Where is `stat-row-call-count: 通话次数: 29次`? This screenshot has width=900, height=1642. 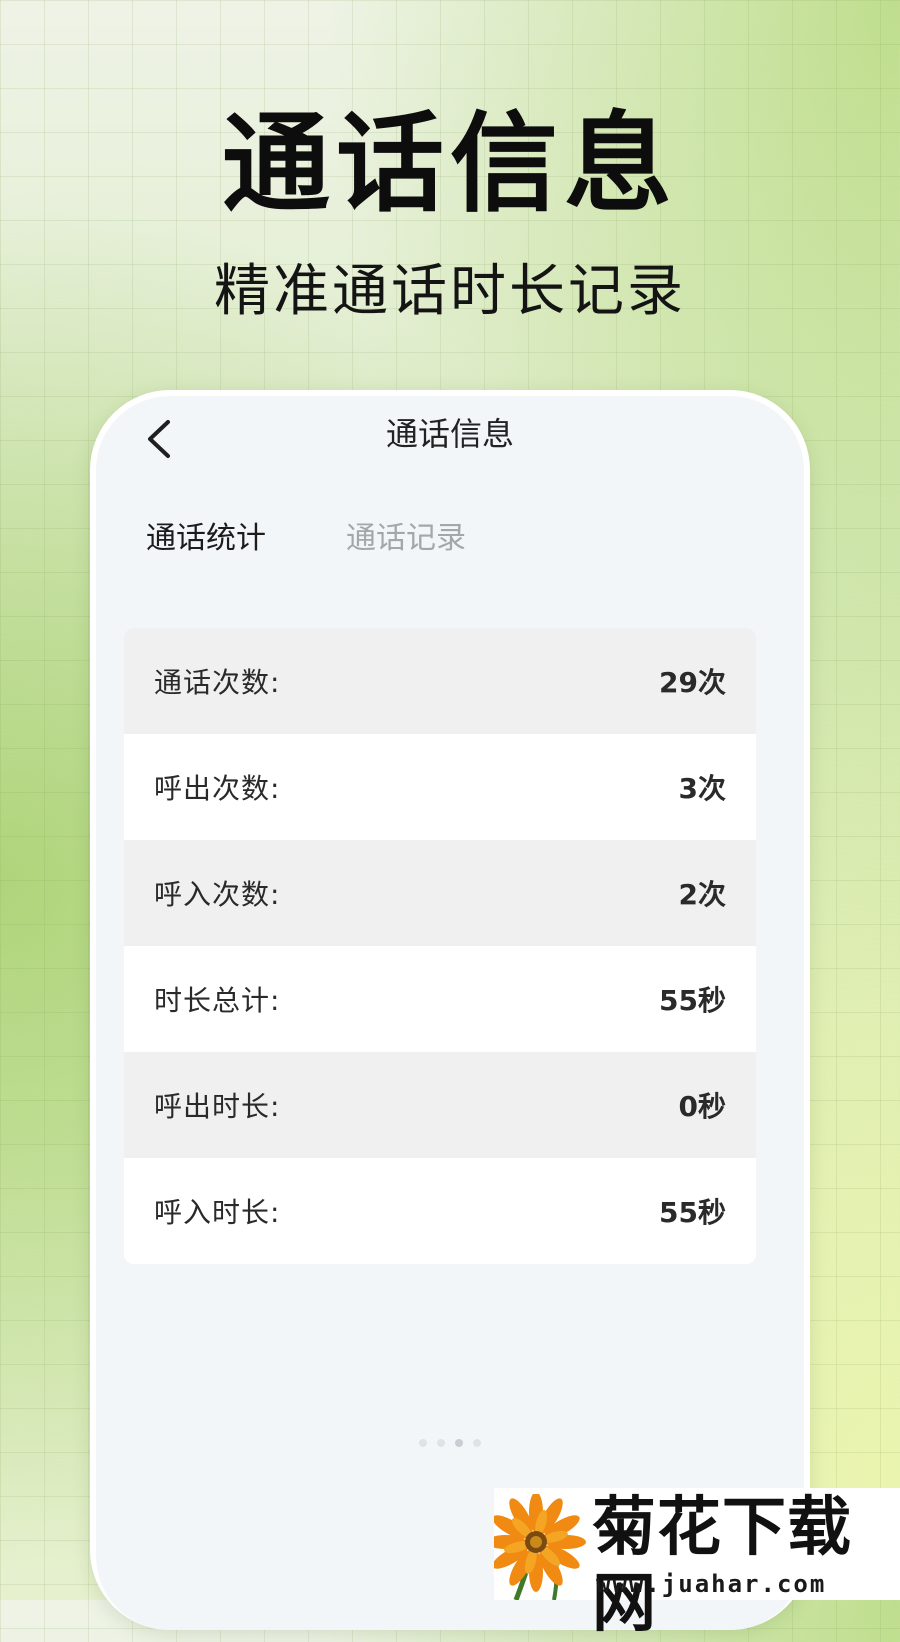
stat-row-call-count: 通话次数: 29次 is located at coordinates (440, 681).